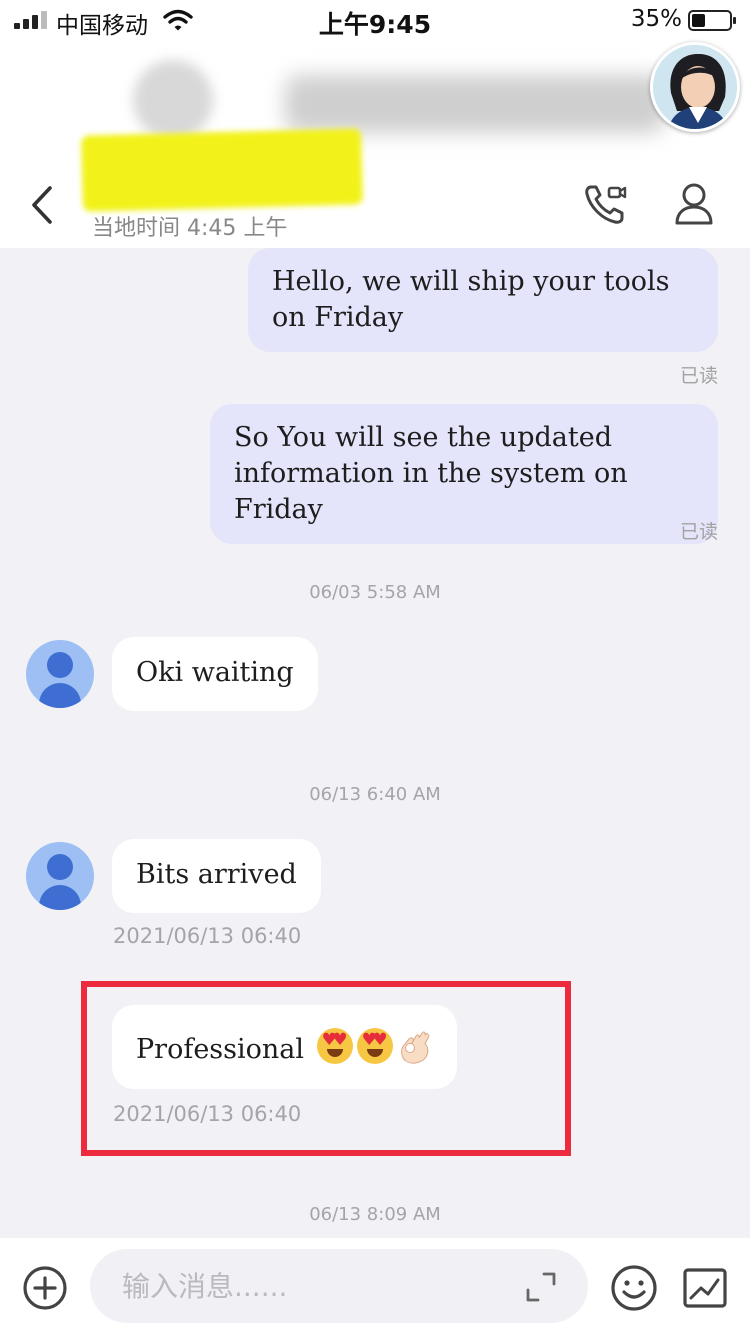 Image resolution: width=750 pixels, height=1334 pixels. Describe the element at coordinates (475, 104) in the screenshot. I see `contact-name-blurred` at that location.